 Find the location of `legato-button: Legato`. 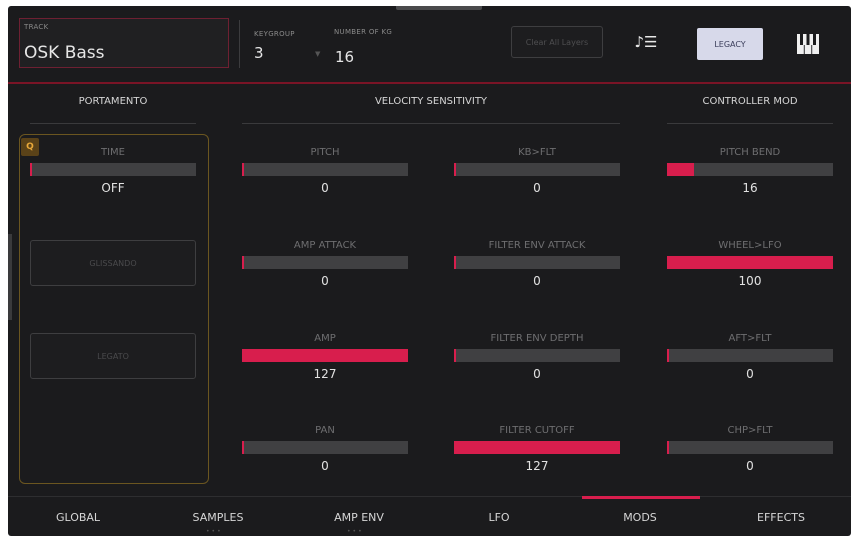

legato-button: Legato is located at coordinates (113, 356).